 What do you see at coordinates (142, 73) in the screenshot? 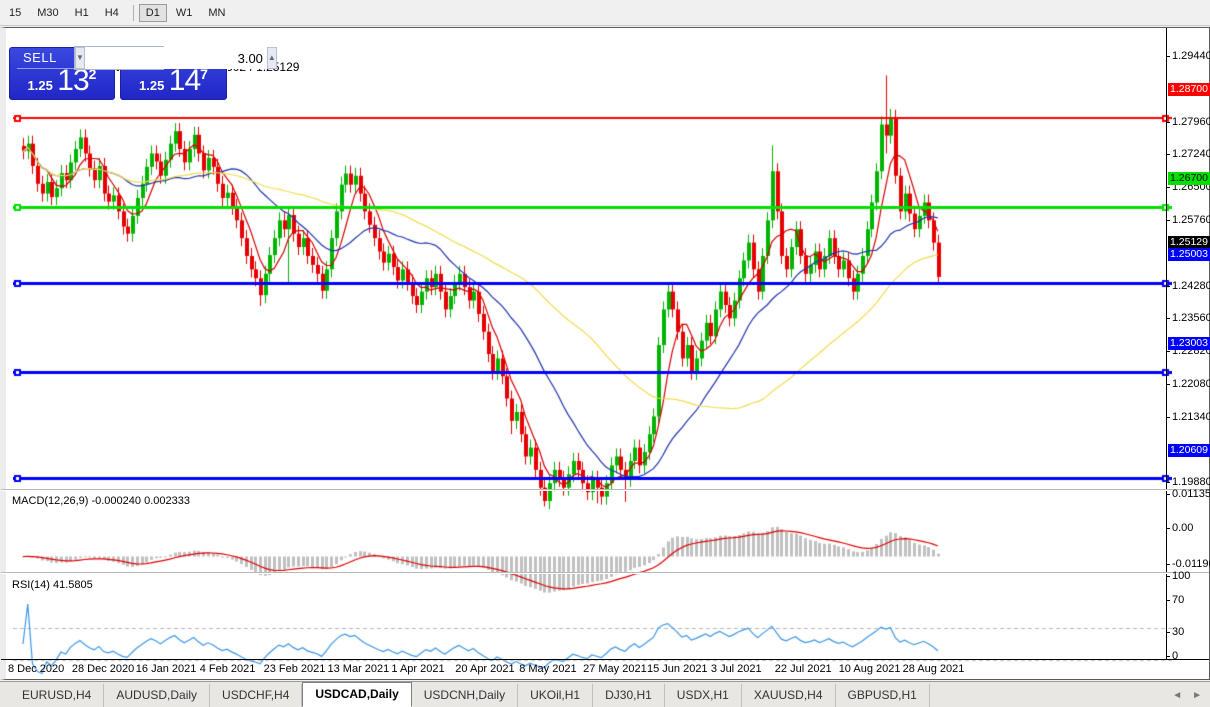
I see `one-click-trading-panel: SELL 1.25 132 BUY 1.25 147 ▼ ▲` at bounding box center [142, 73].